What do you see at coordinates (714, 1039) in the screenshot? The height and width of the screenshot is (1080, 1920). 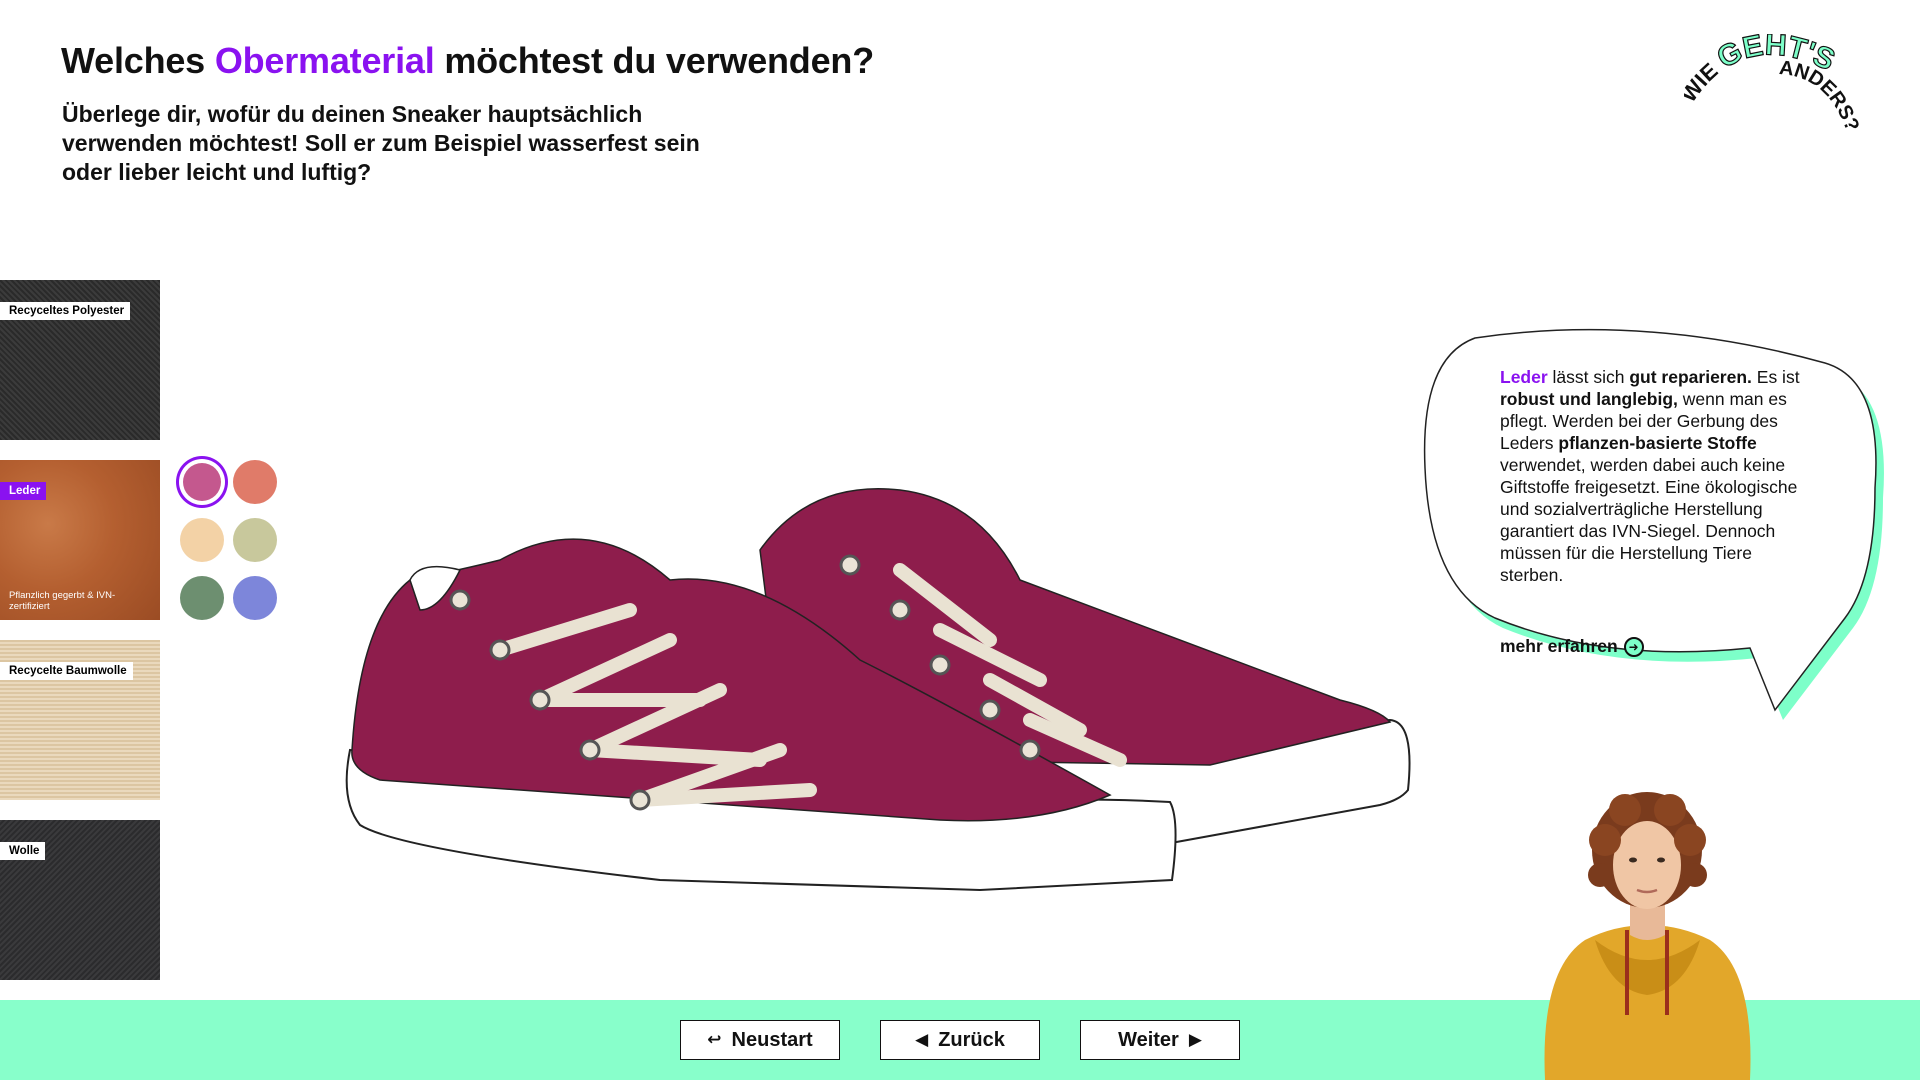 I see `return-icon: ↩` at bounding box center [714, 1039].